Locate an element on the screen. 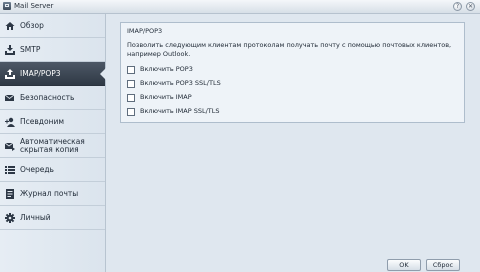  help-icon: ? is located at coordinates (457, 6).